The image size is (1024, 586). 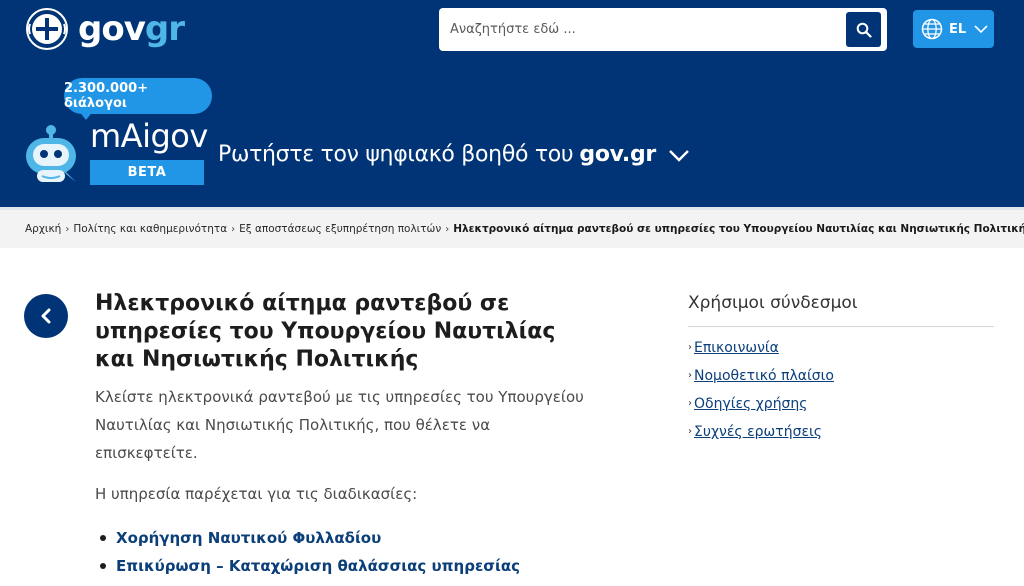 What do you see at coordinates (340, 229) in the screenshot?
I see `breadcrumb-item-remote-service: Εξ αποστάσεως εξυπηρέτηση πολιτών` at bounding box center [340, 229].